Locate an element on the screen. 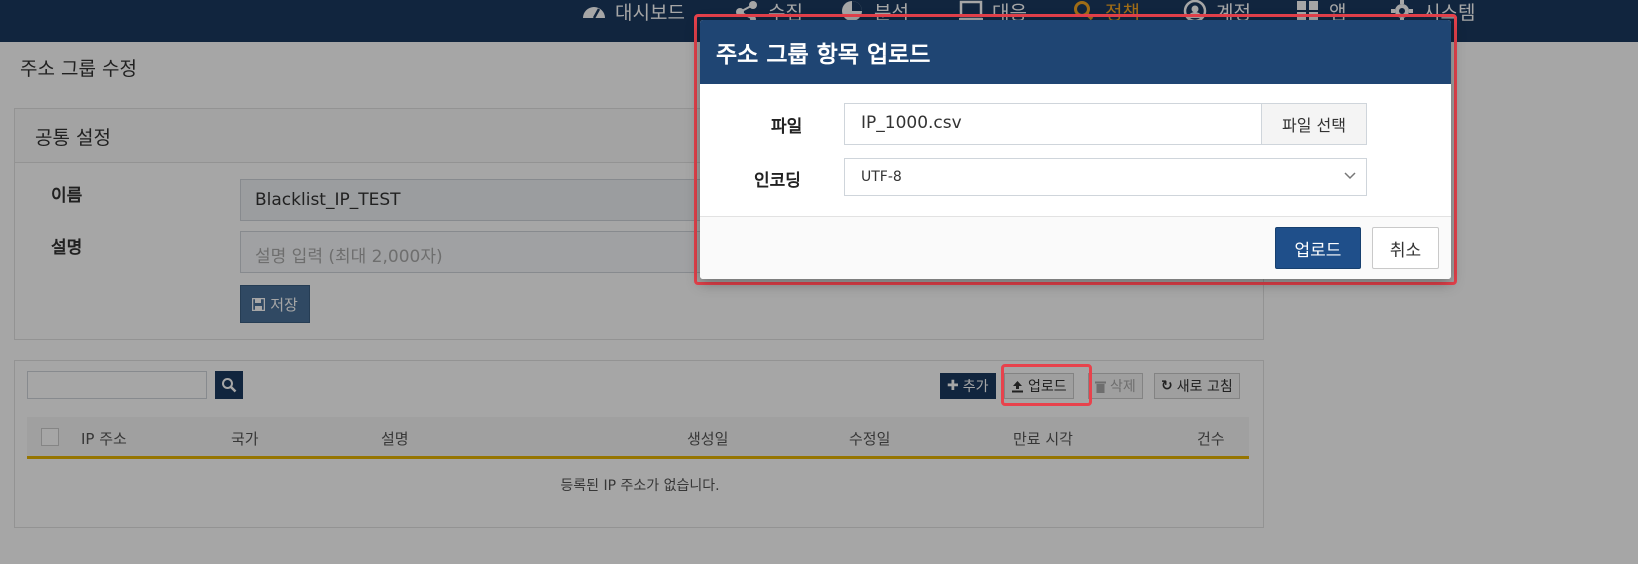 The image size is (1638, 564). cancel-button: 취소 is located at coordinates (1405, 248).